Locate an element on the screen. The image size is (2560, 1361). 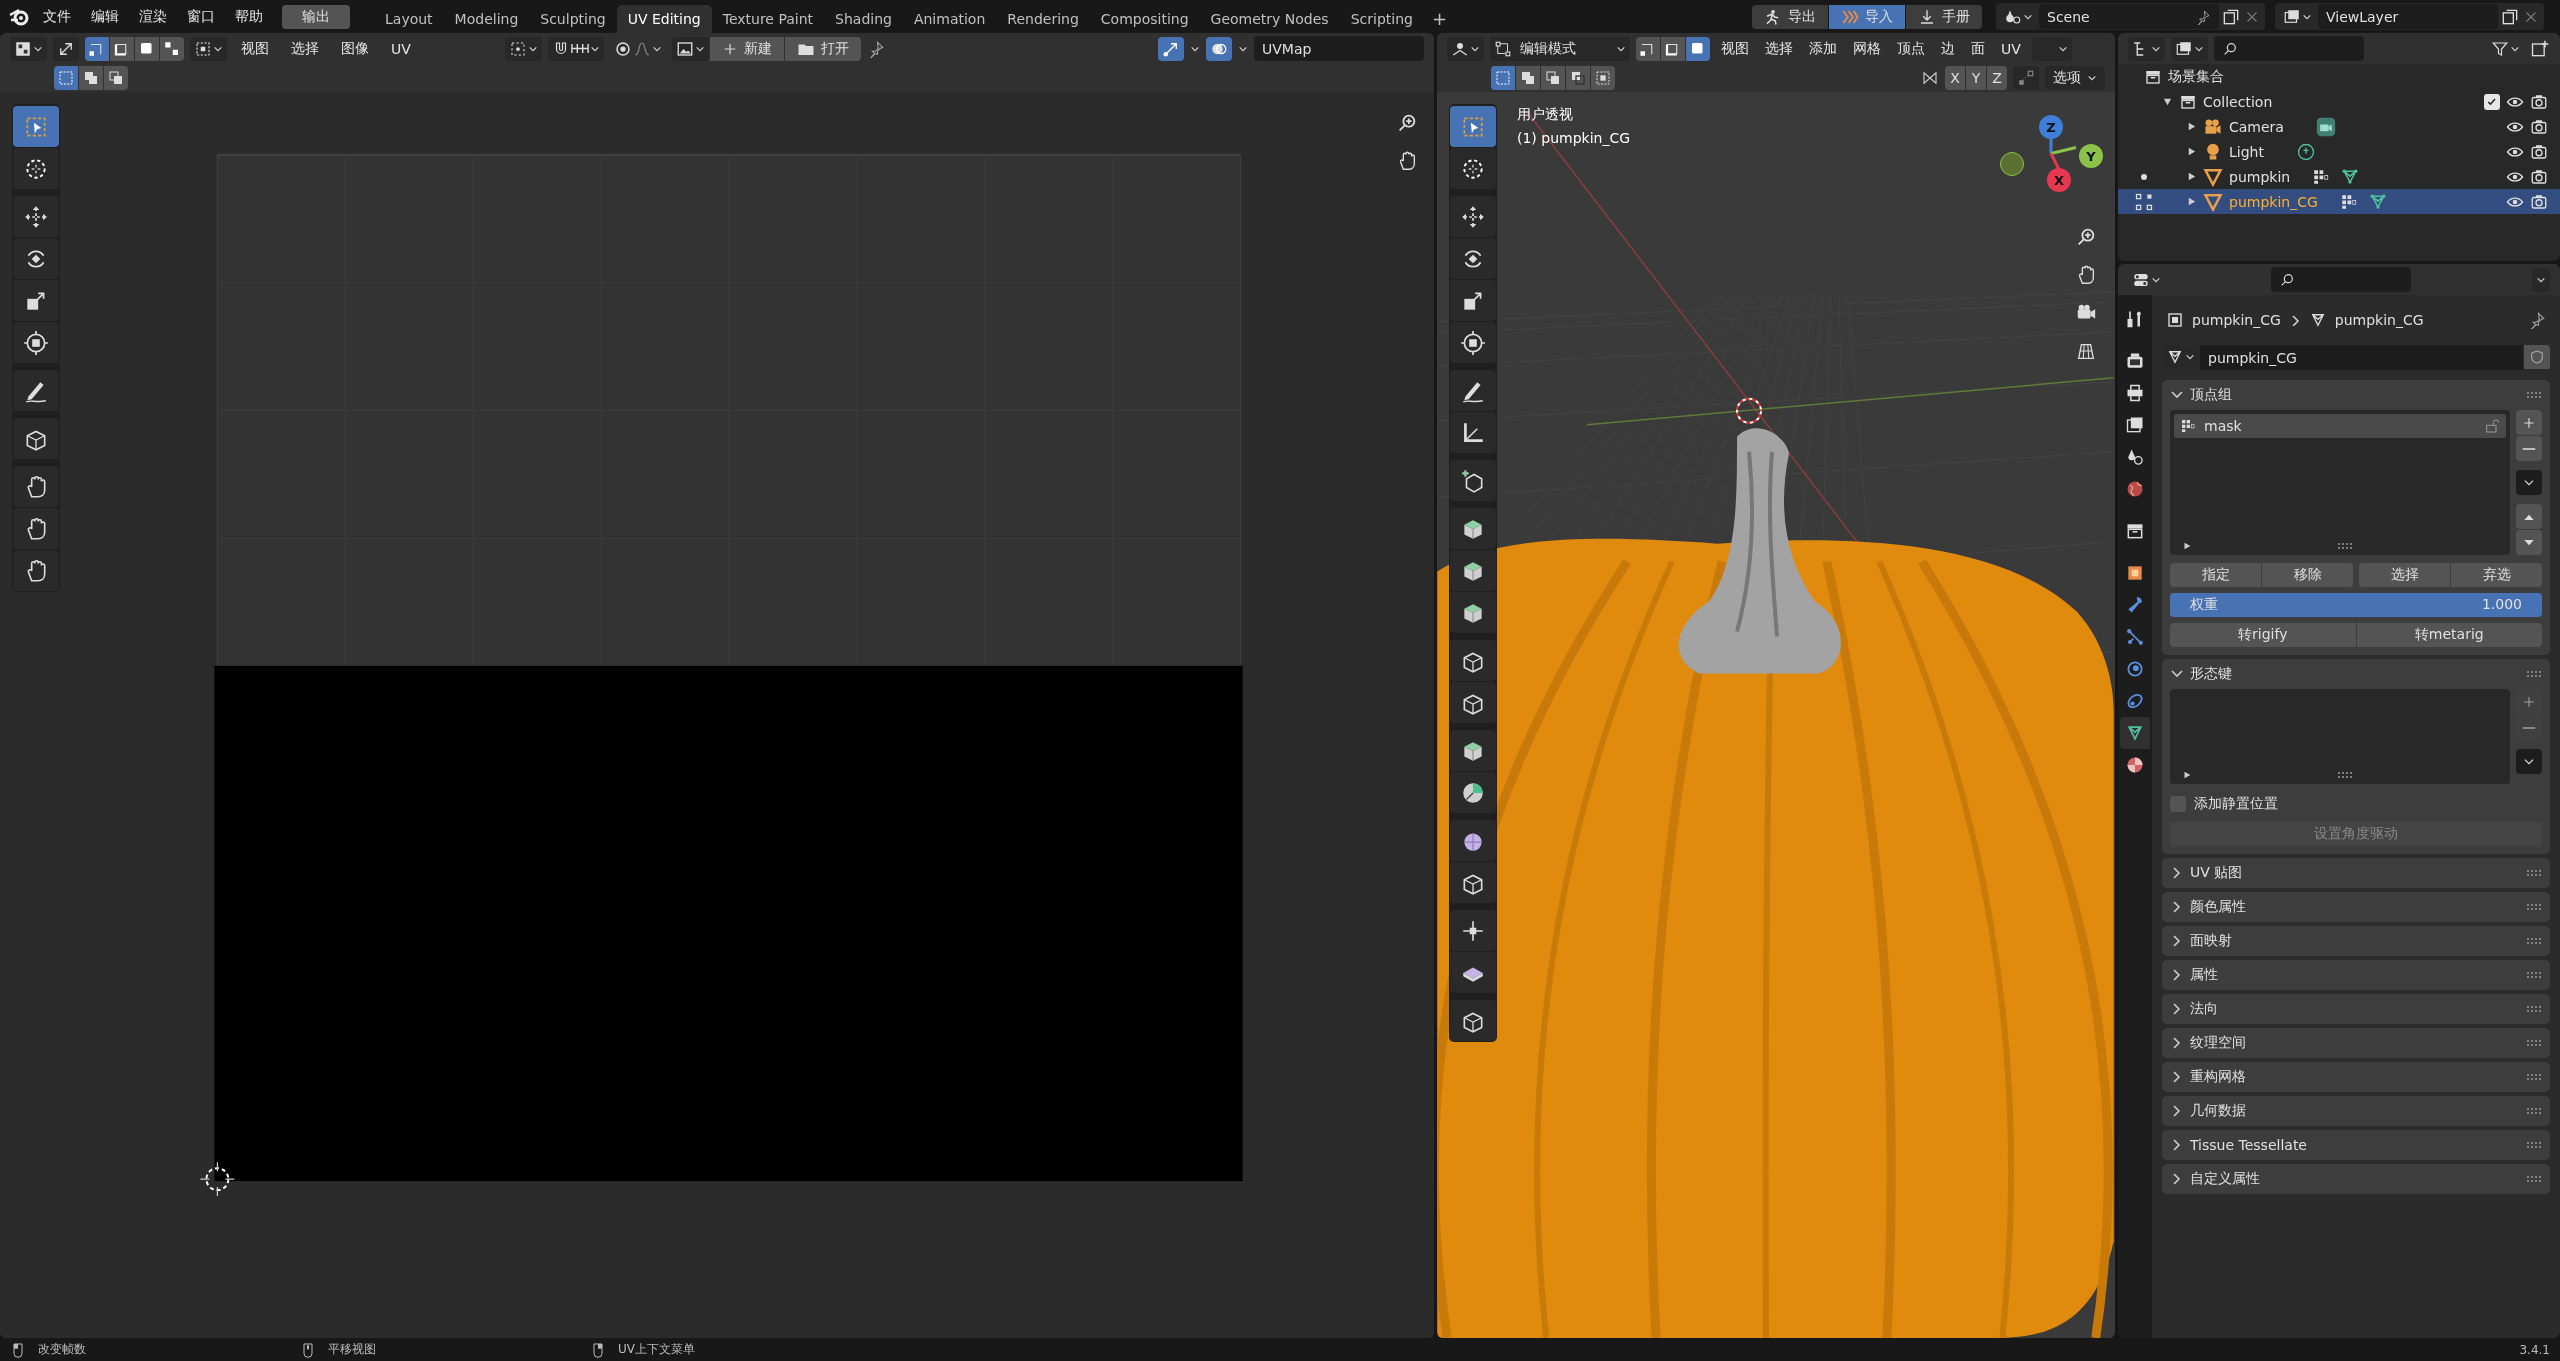
tree-item-name: pumpkin is located at coordinates (2260, 176).